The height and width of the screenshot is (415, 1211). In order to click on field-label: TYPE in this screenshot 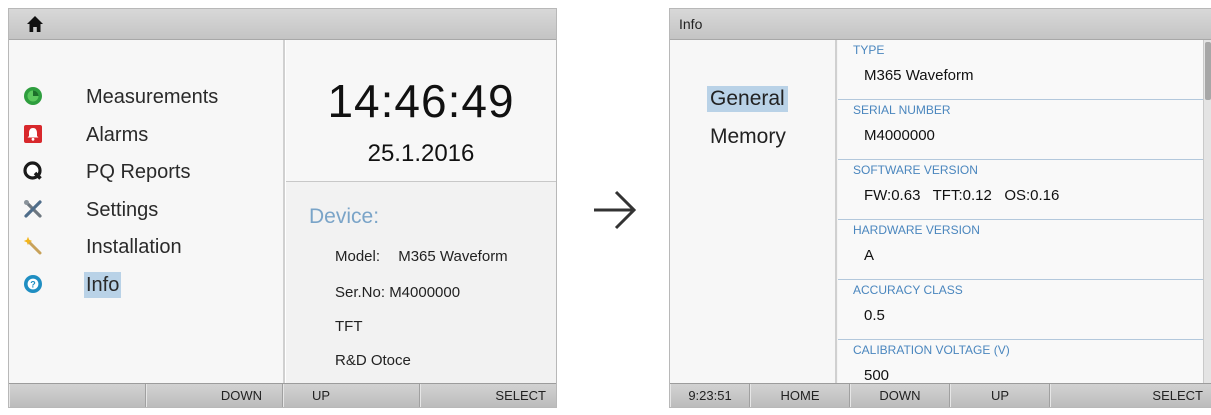, I will do `click(869, 50)`.